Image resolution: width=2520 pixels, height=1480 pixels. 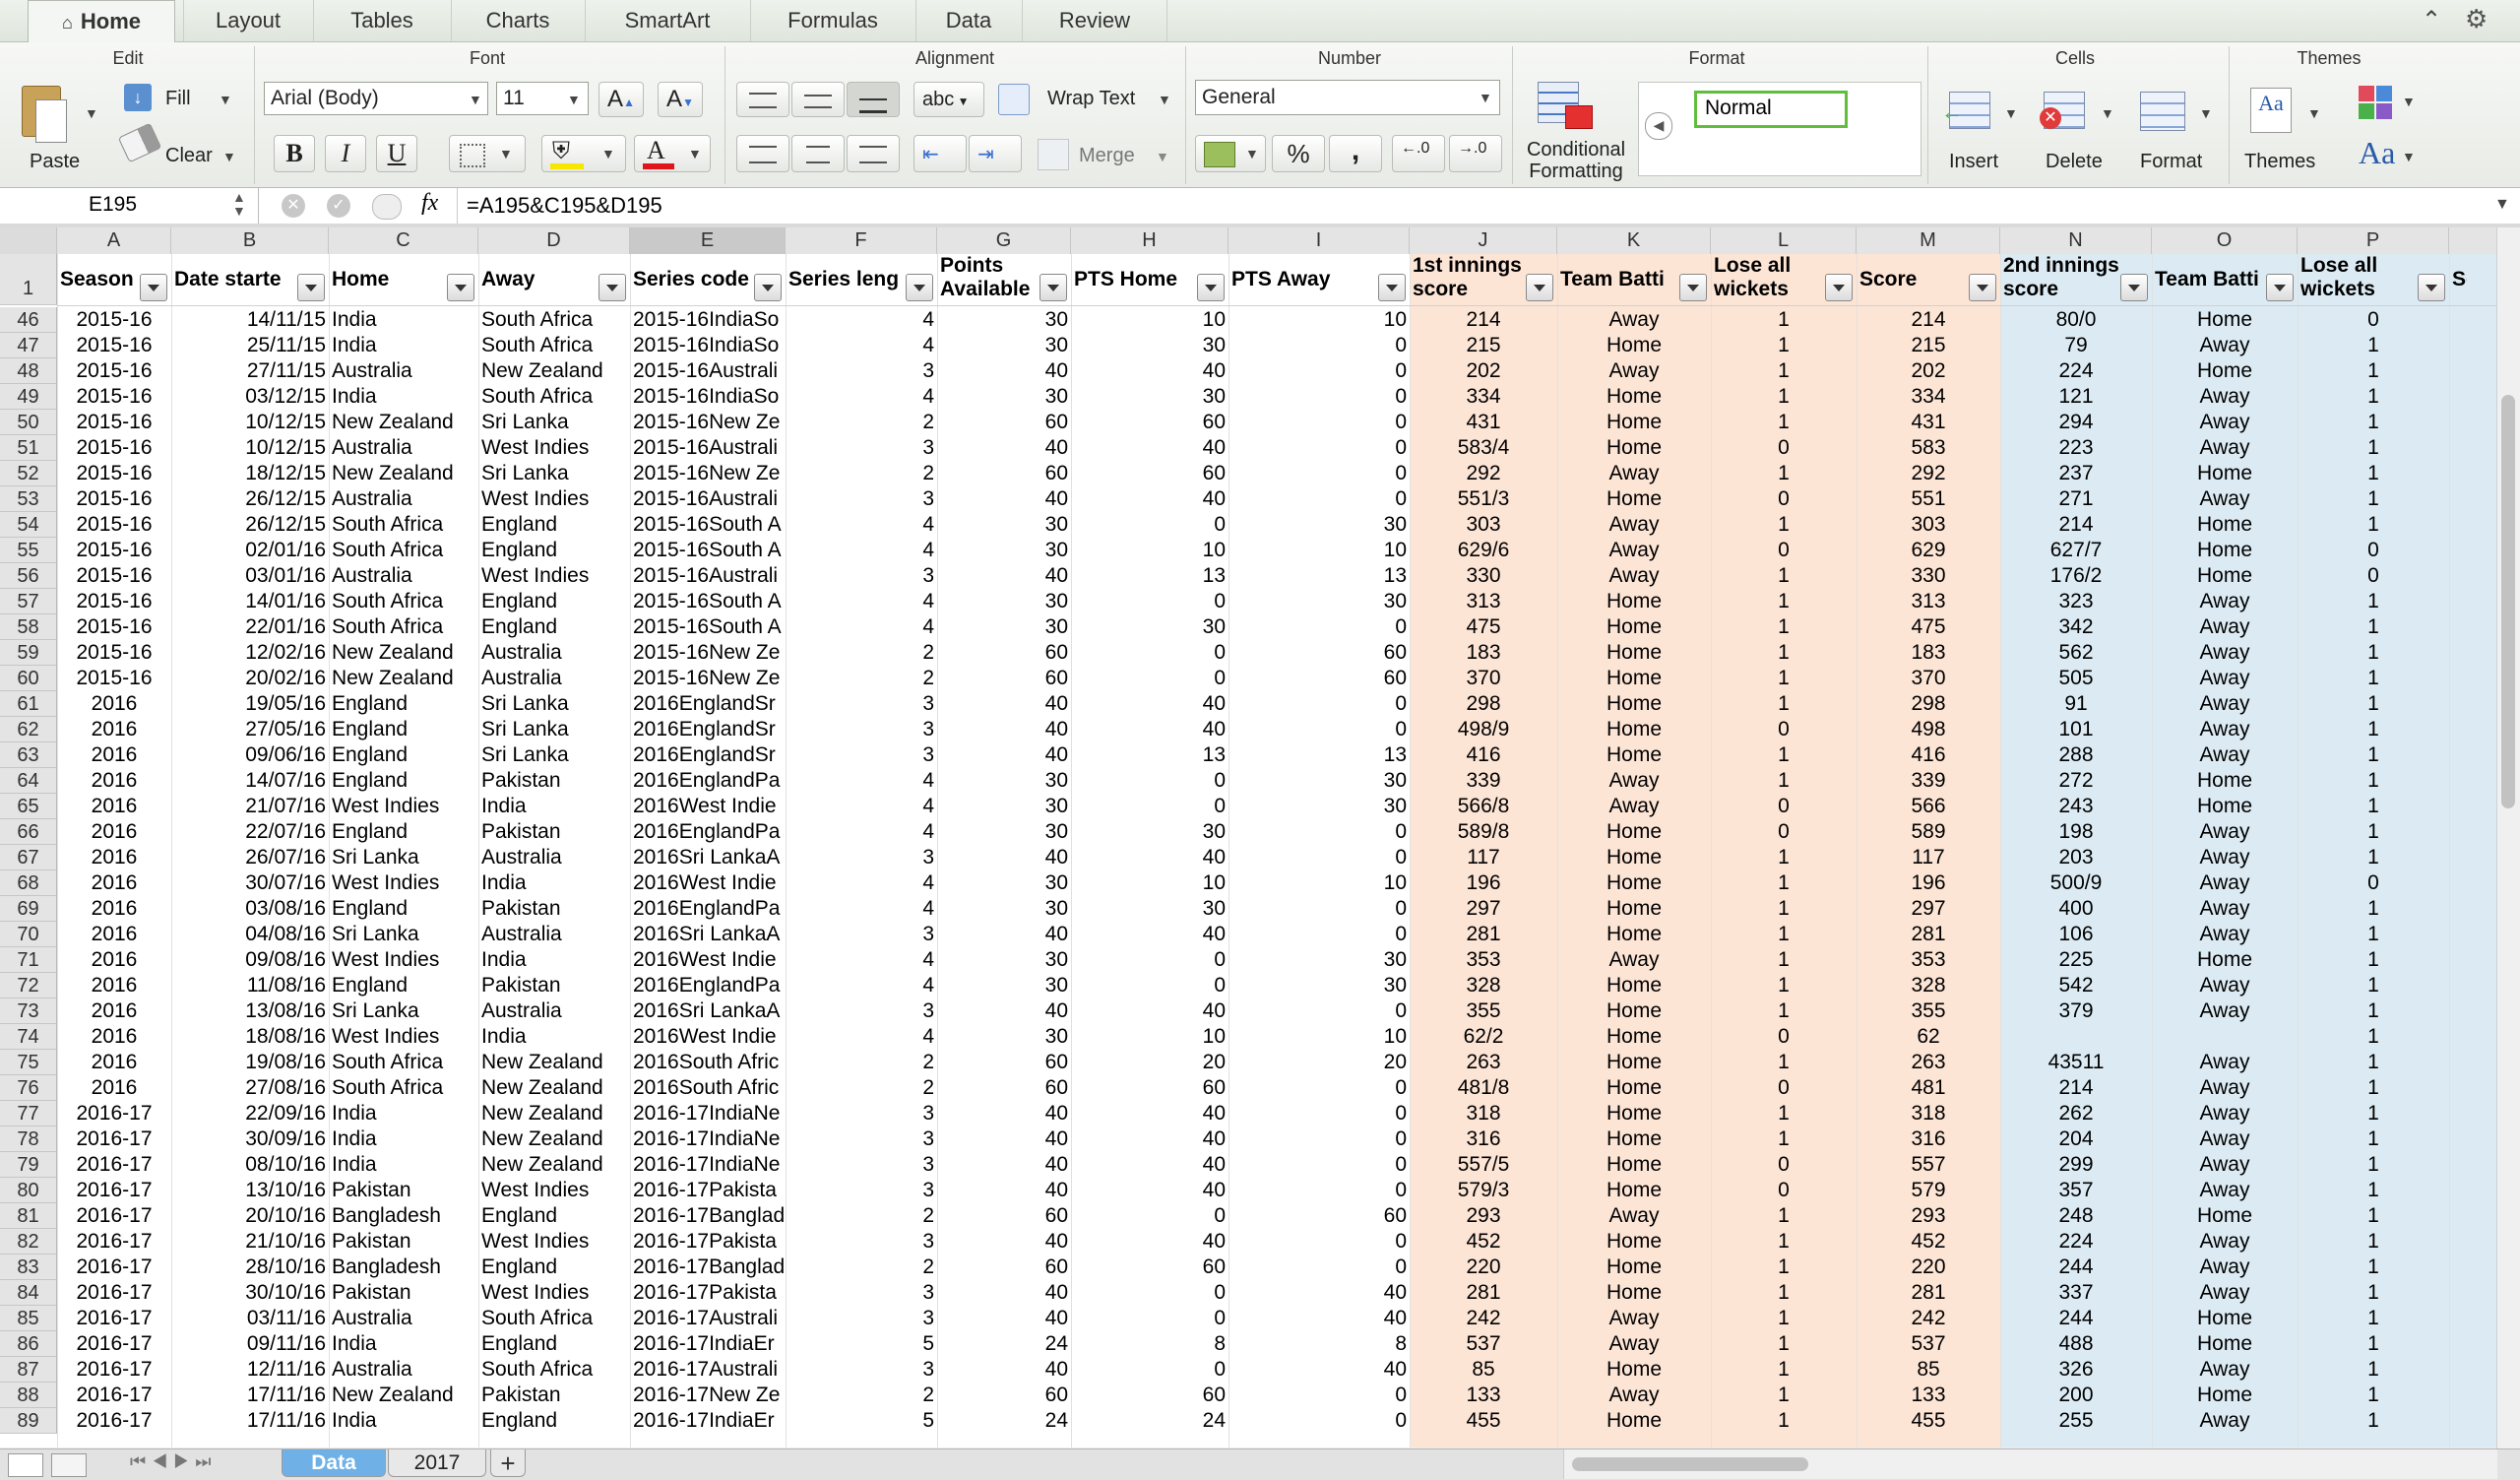 I want to click on tab-smartart: SmartArt, so click(x=667, y=20).